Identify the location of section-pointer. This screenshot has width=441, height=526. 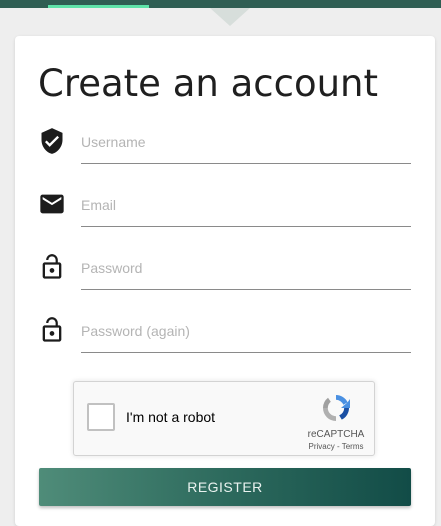
(230, 17).